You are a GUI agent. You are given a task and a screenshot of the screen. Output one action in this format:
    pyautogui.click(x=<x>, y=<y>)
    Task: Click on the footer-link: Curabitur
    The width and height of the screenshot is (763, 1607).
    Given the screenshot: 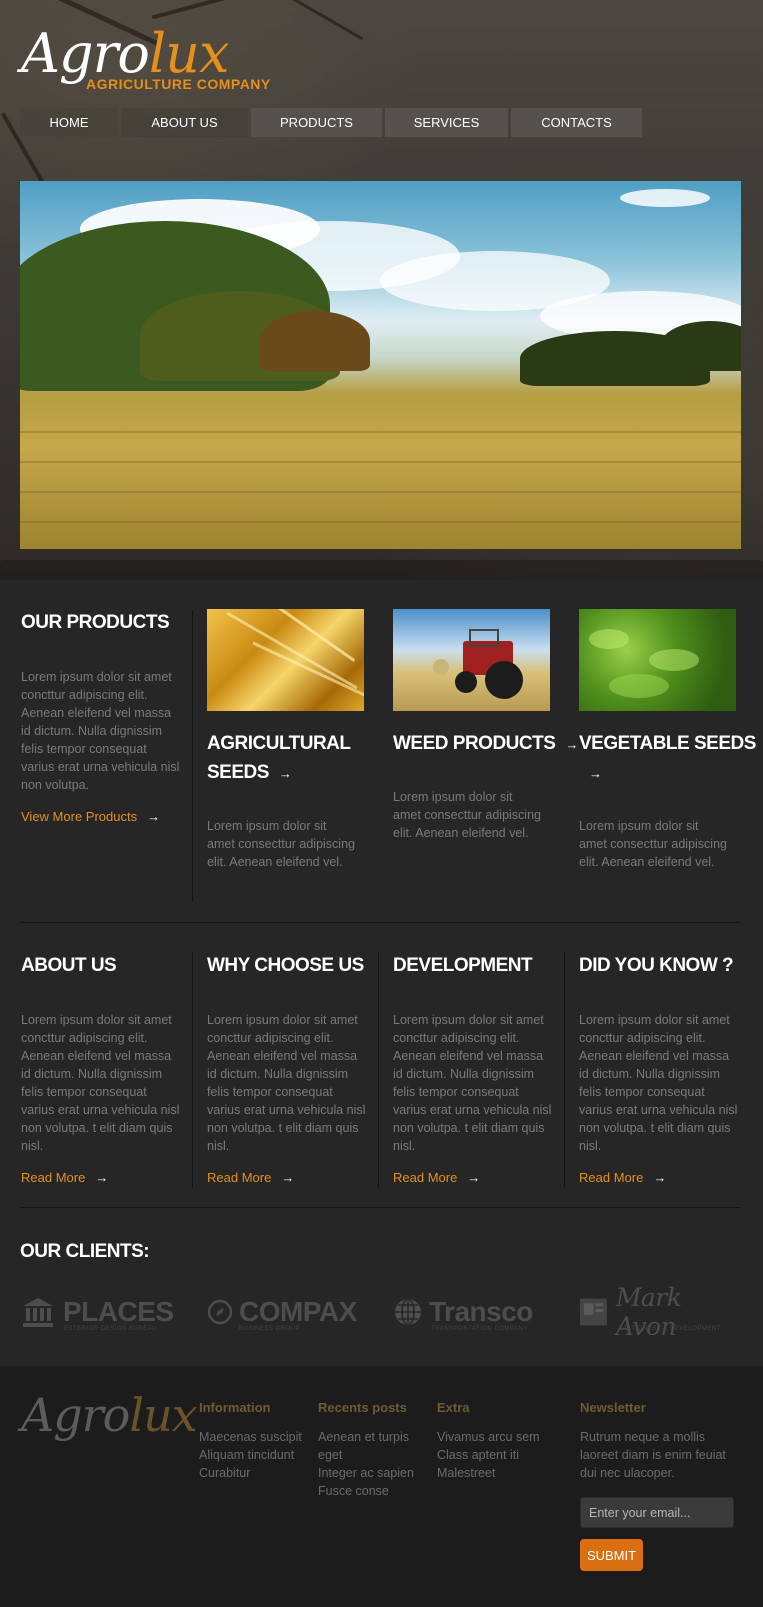 What is the action you would take?
    pyautogui.click(x=256, y=1473)
    